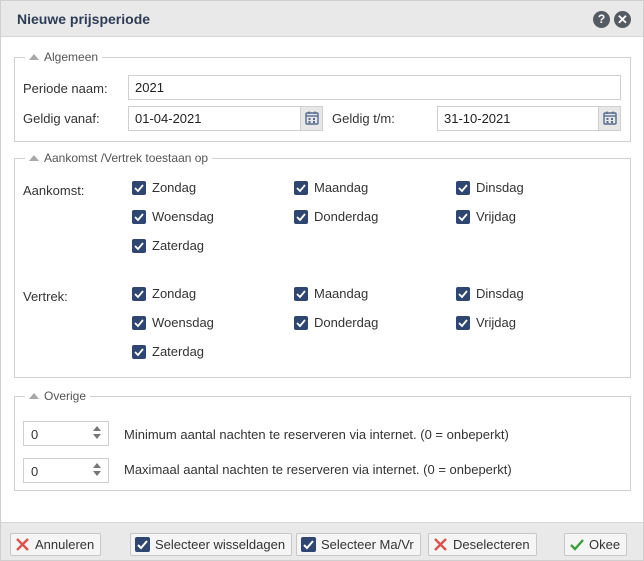  What do you see at coordinates (71, 57) in the screenshot?
I see `general-legend-label: Algemeen` at bounding box center [71, 57].